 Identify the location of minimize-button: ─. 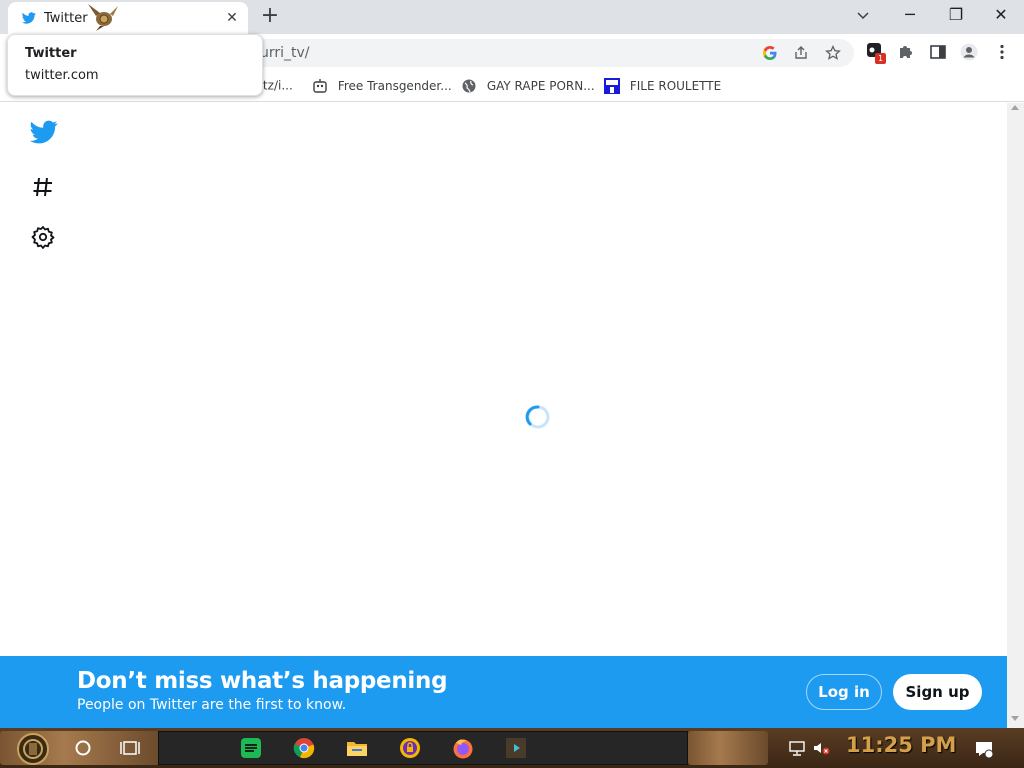
(910, 16).